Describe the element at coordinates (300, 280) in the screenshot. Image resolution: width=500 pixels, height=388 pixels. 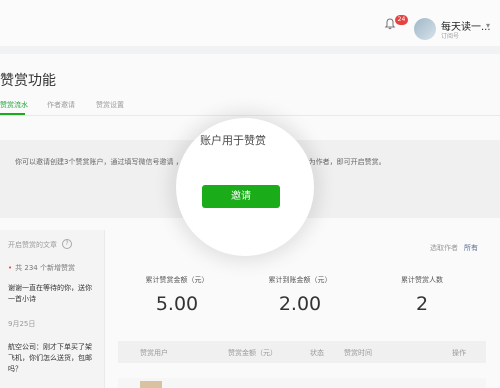
I see `stat-label: 累计到账金额（元）` at that location.